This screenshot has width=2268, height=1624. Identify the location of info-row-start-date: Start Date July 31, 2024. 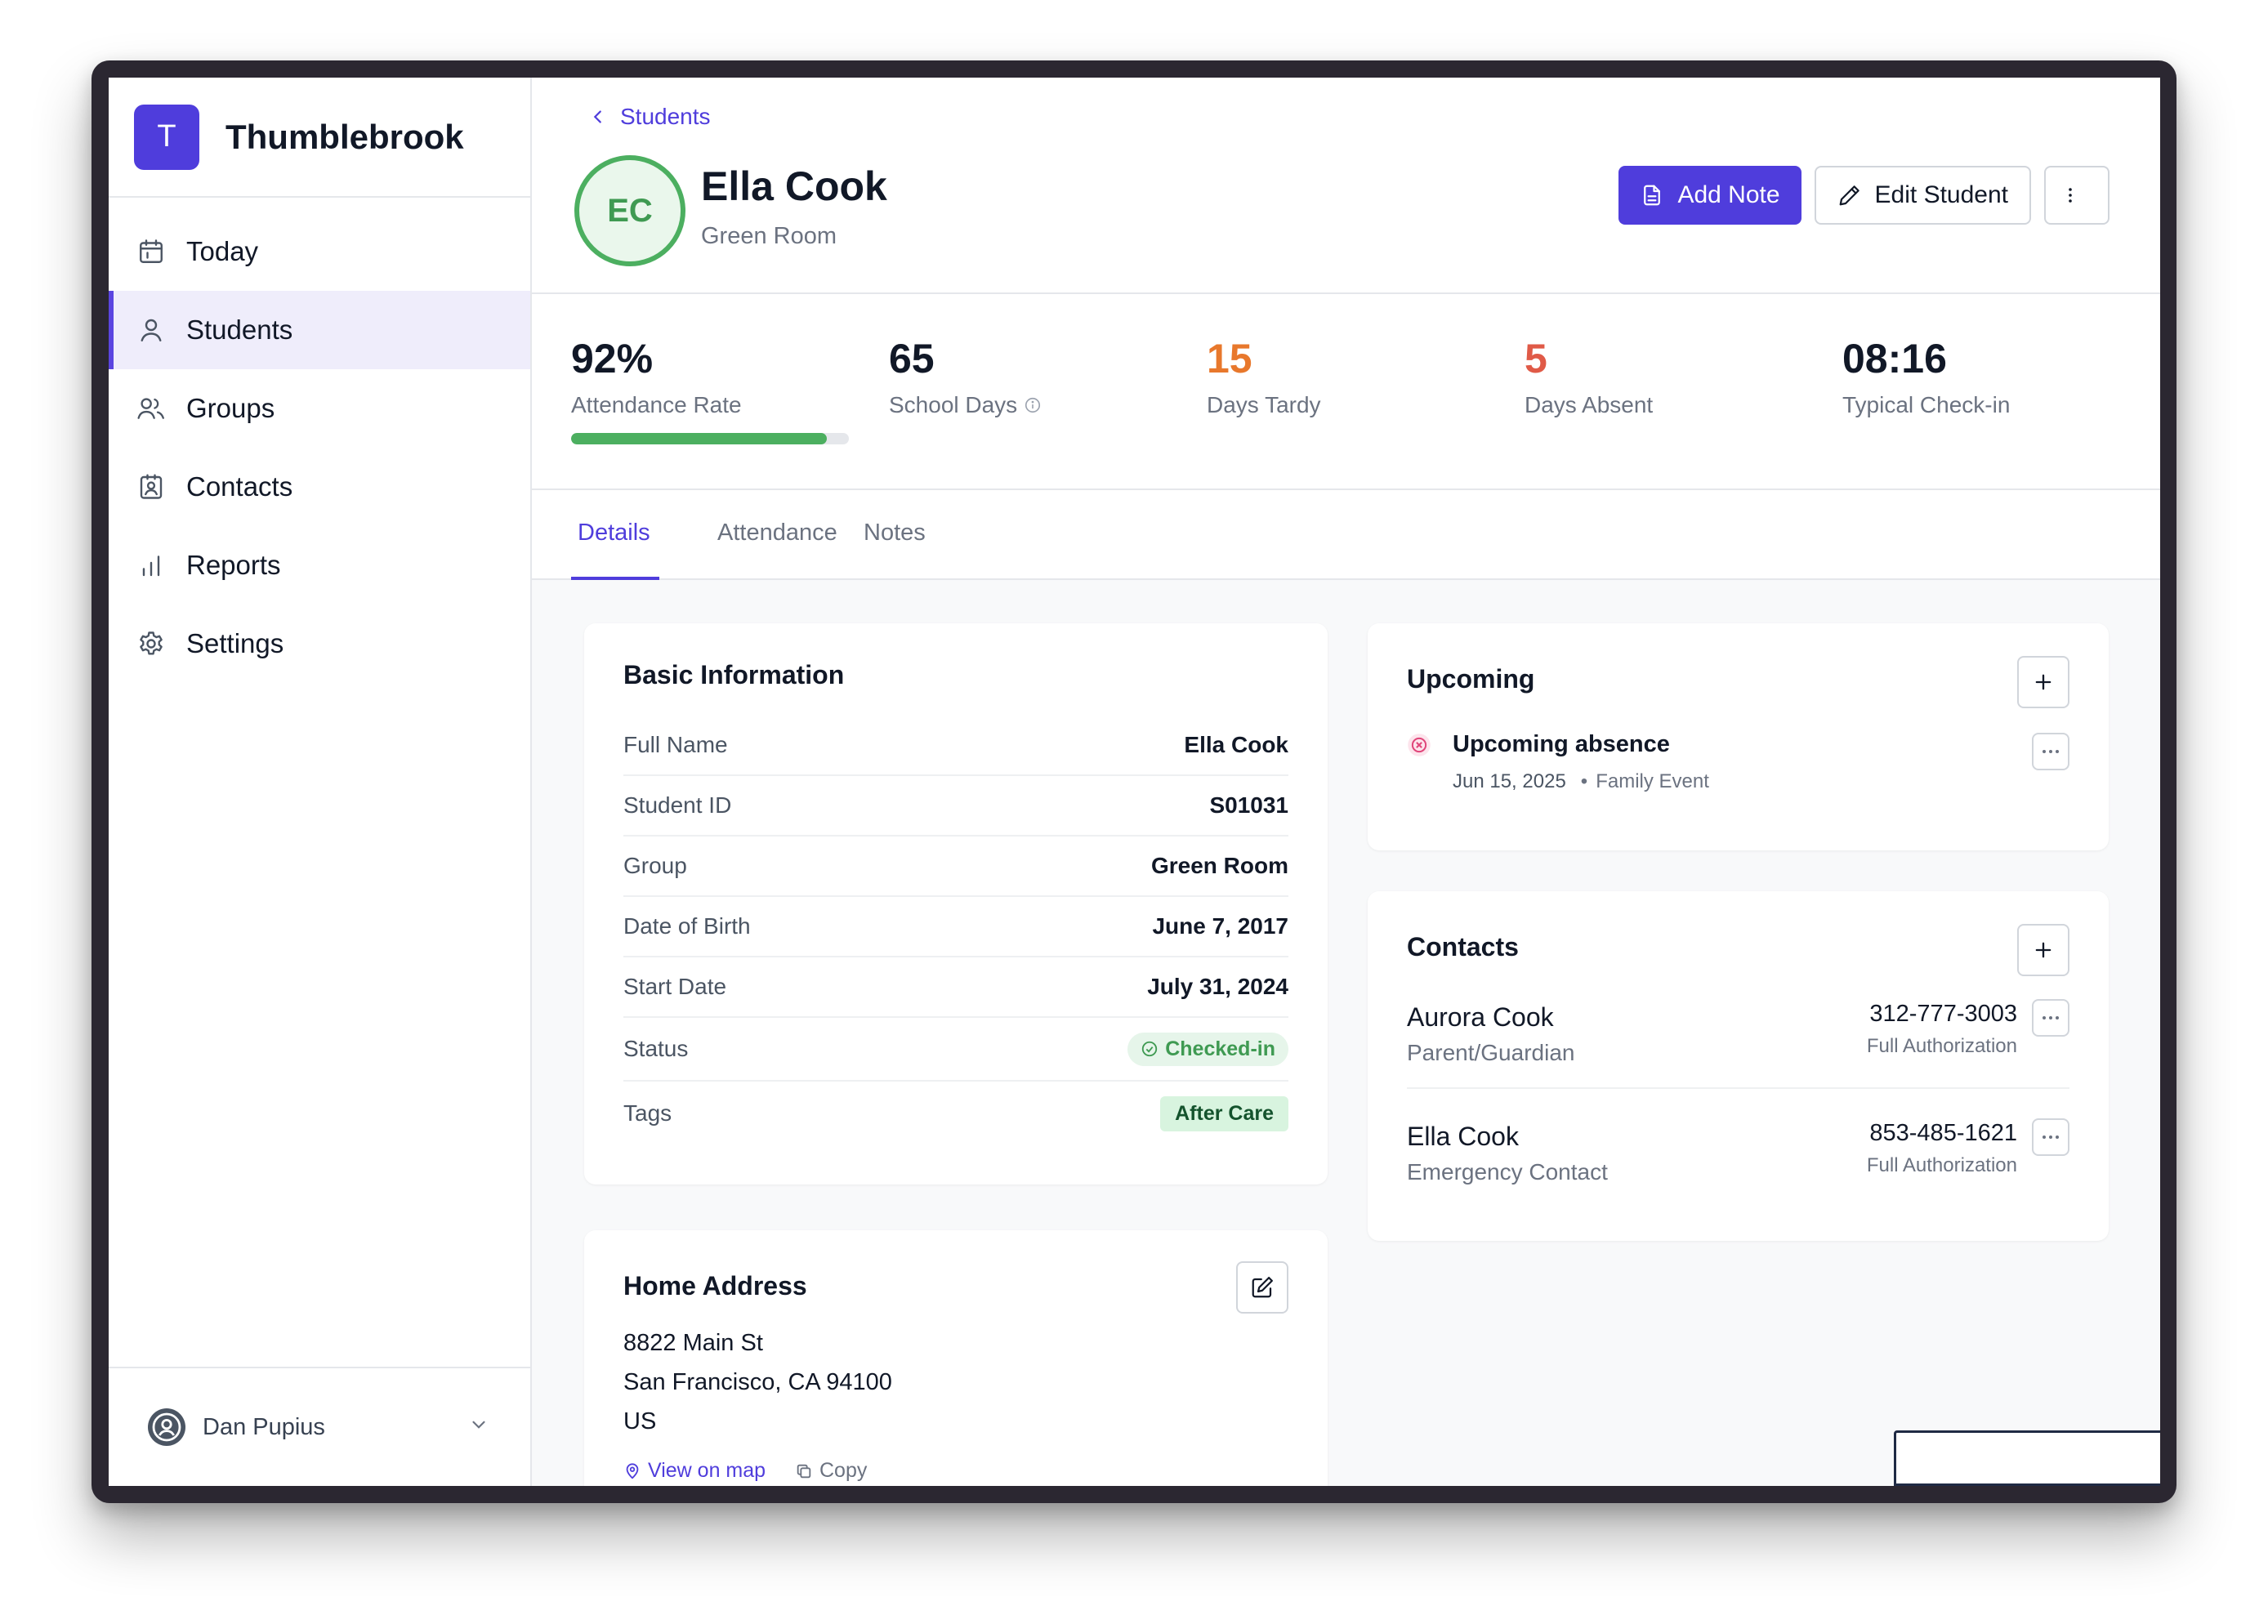
(955, 987).